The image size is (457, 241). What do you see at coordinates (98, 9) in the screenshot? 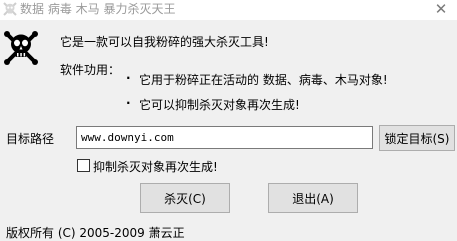
I see `window-title: 数据 病毒 木马 暴力杀灭天王` at bounding box center [98, 9].